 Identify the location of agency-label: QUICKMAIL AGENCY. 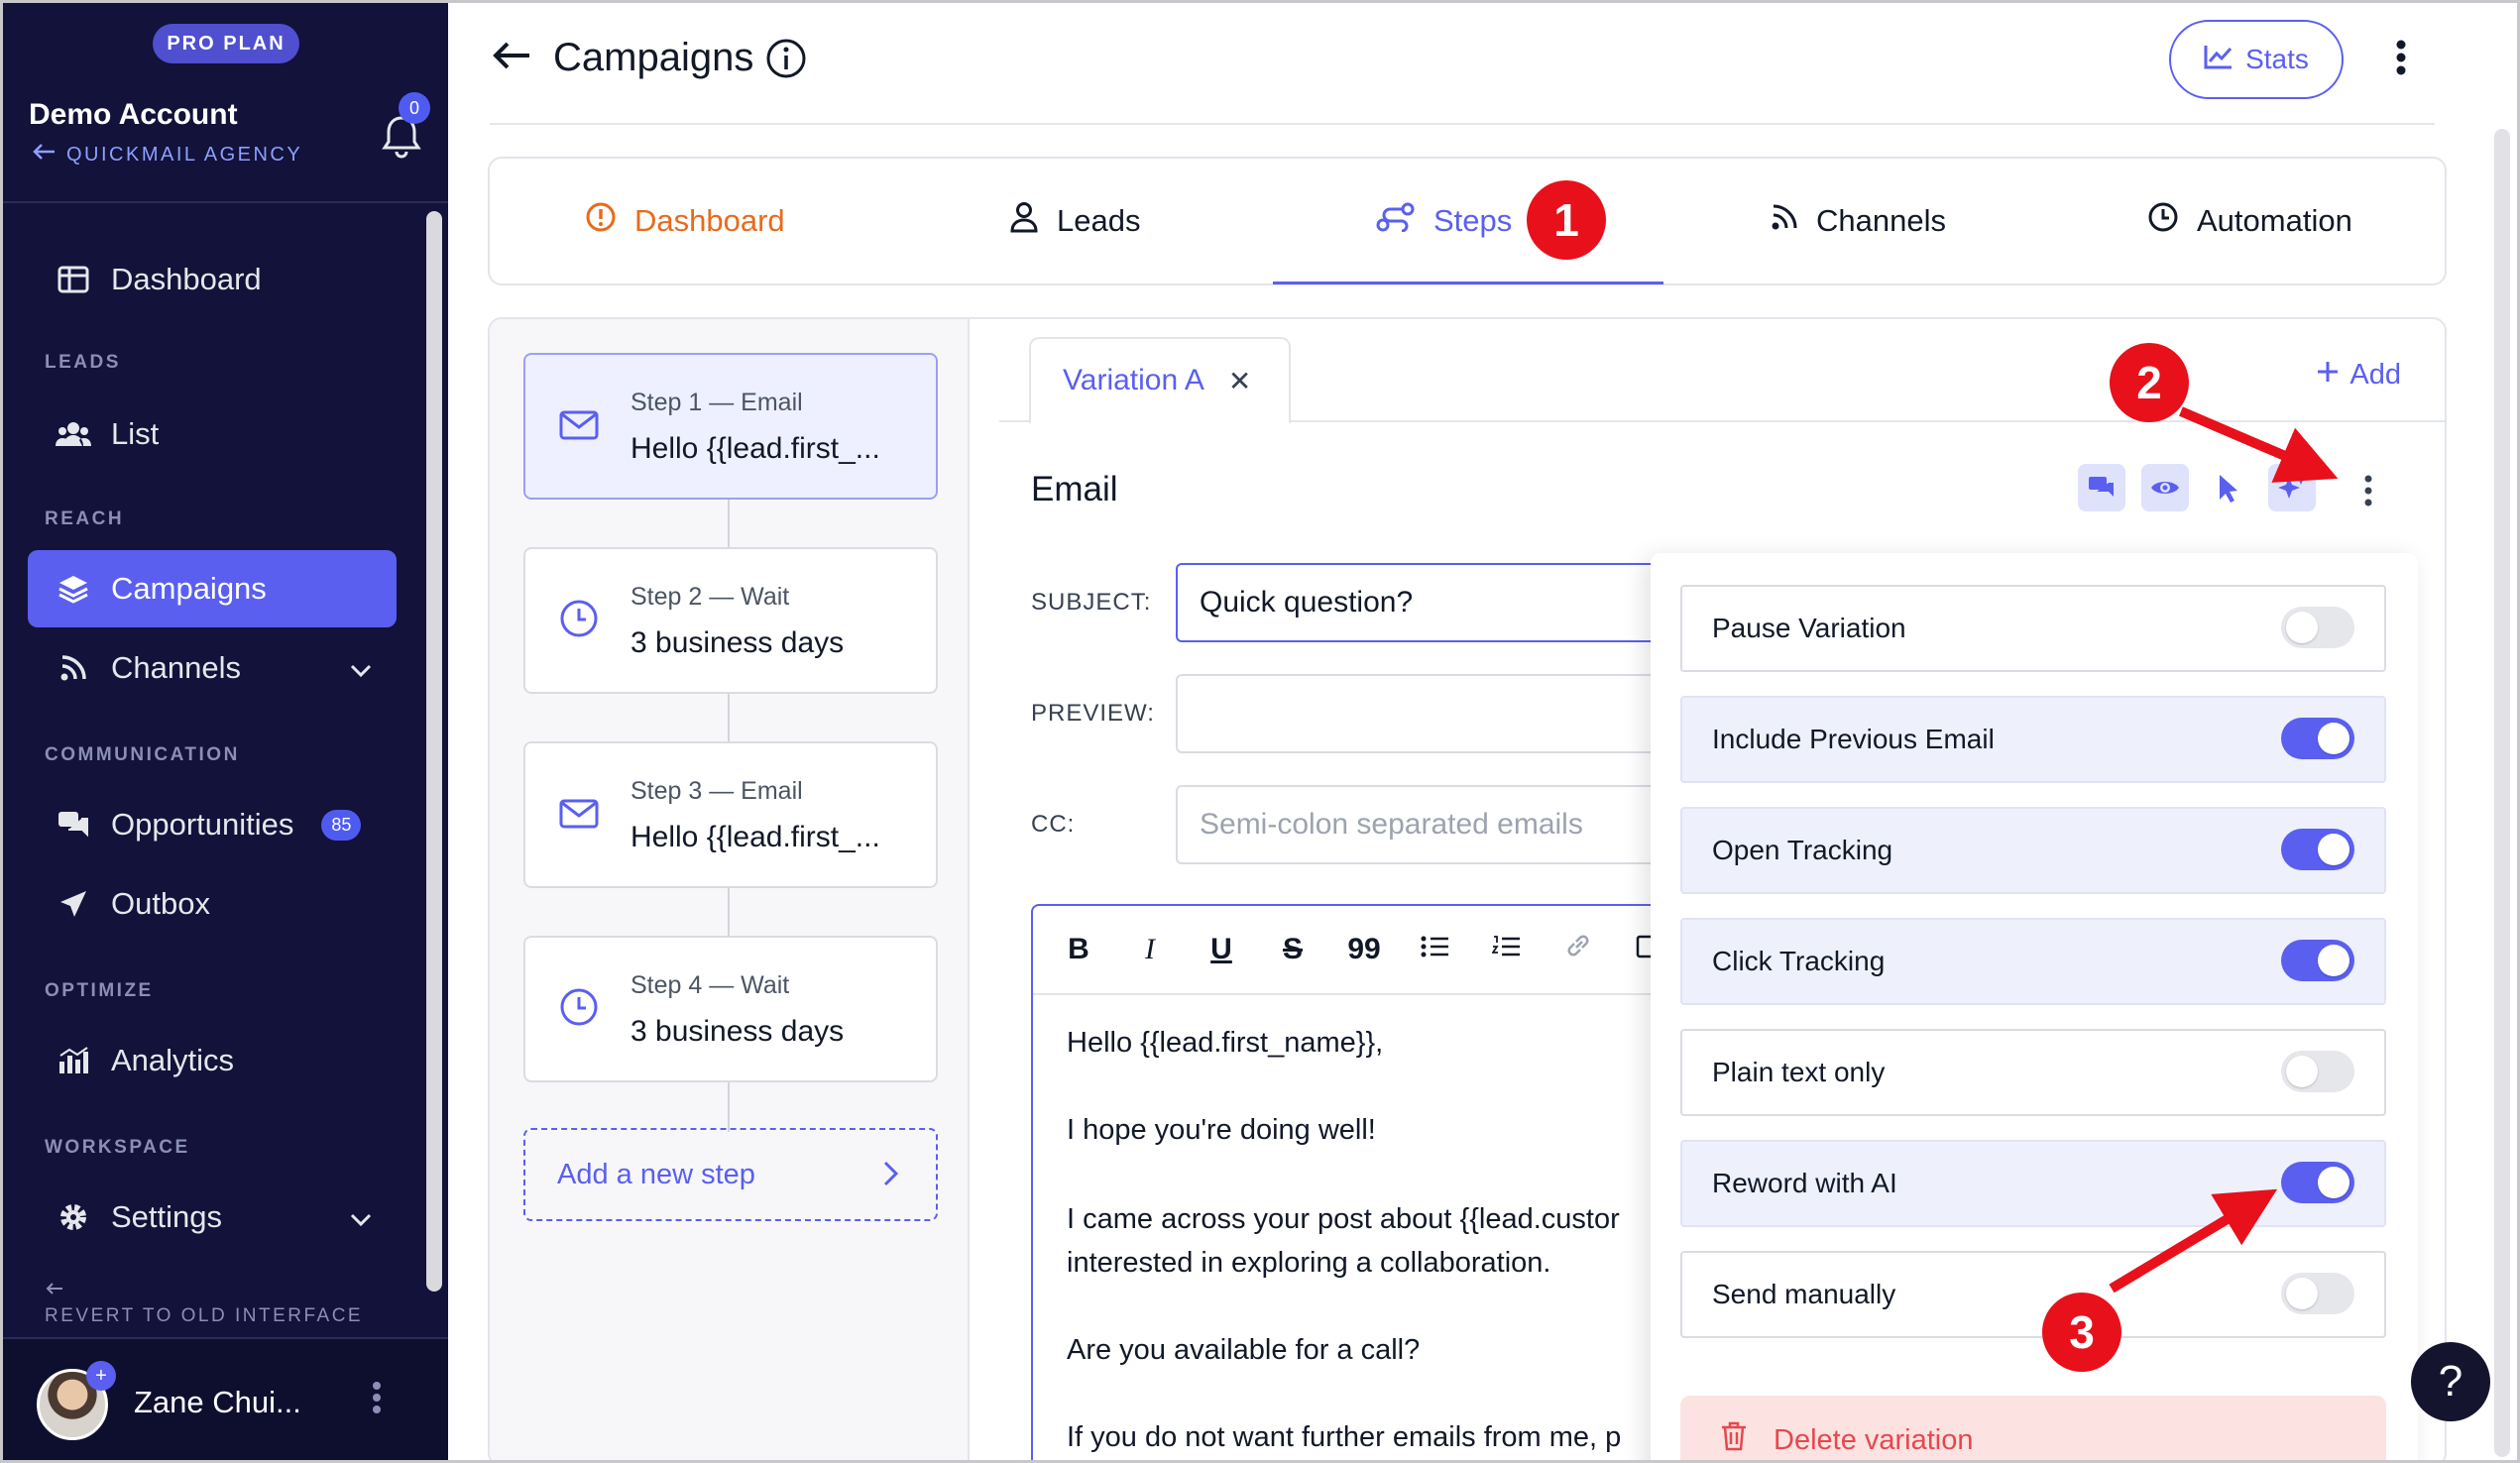
(184, 154).